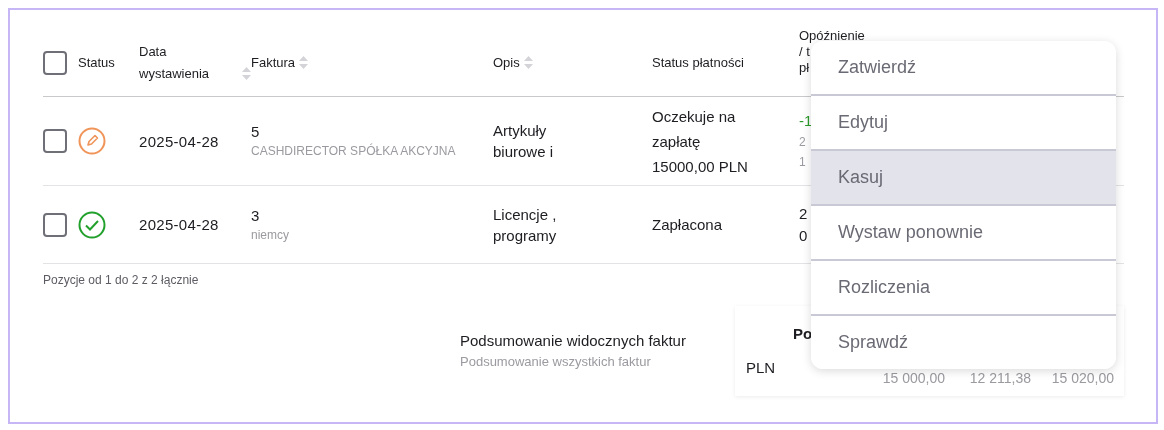  Describe the element at coordinates (913, 379) in the screenshot. I see `summary-value: 15 000,00` at that location.